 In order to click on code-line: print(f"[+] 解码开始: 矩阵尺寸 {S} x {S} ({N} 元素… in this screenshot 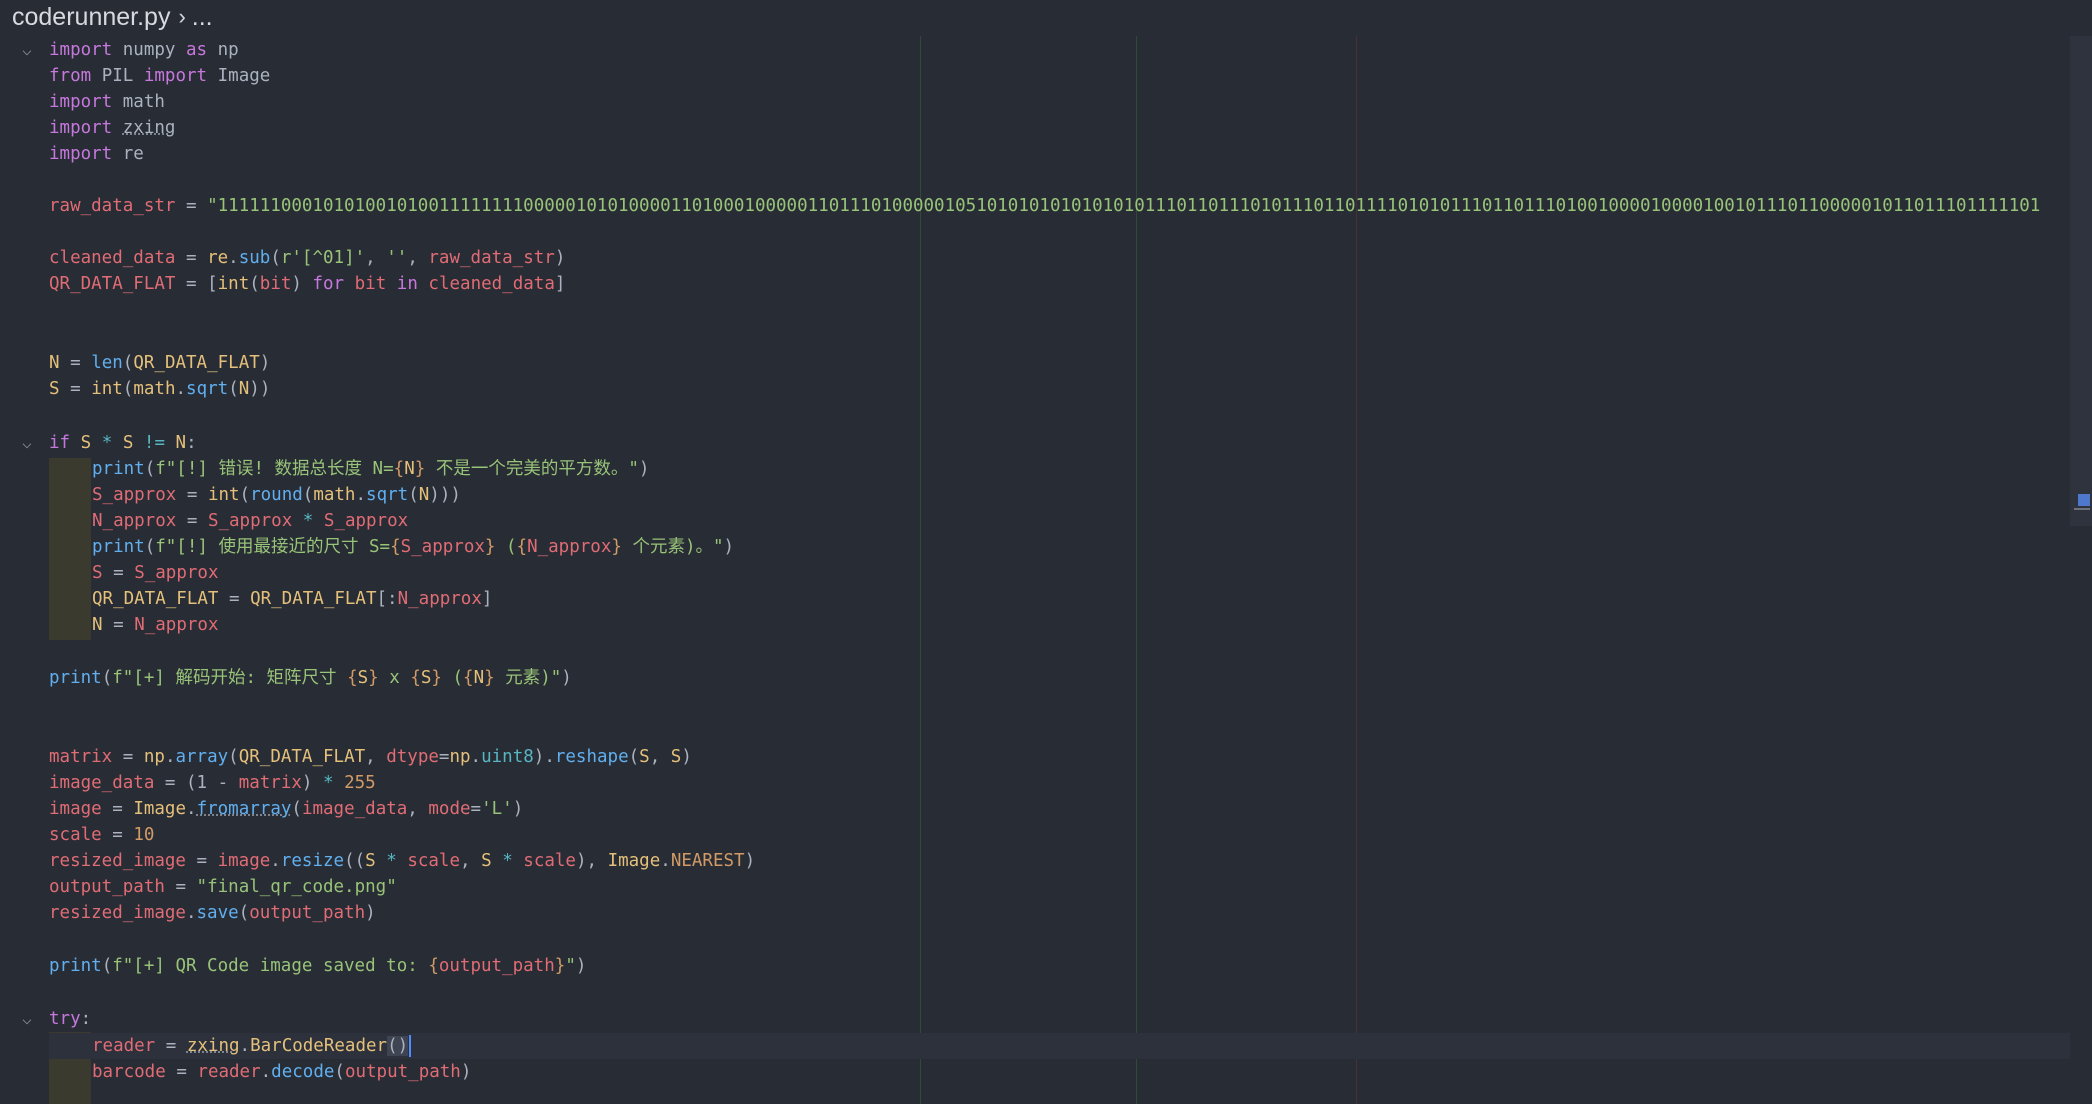, I will do `click(310, 678)`.